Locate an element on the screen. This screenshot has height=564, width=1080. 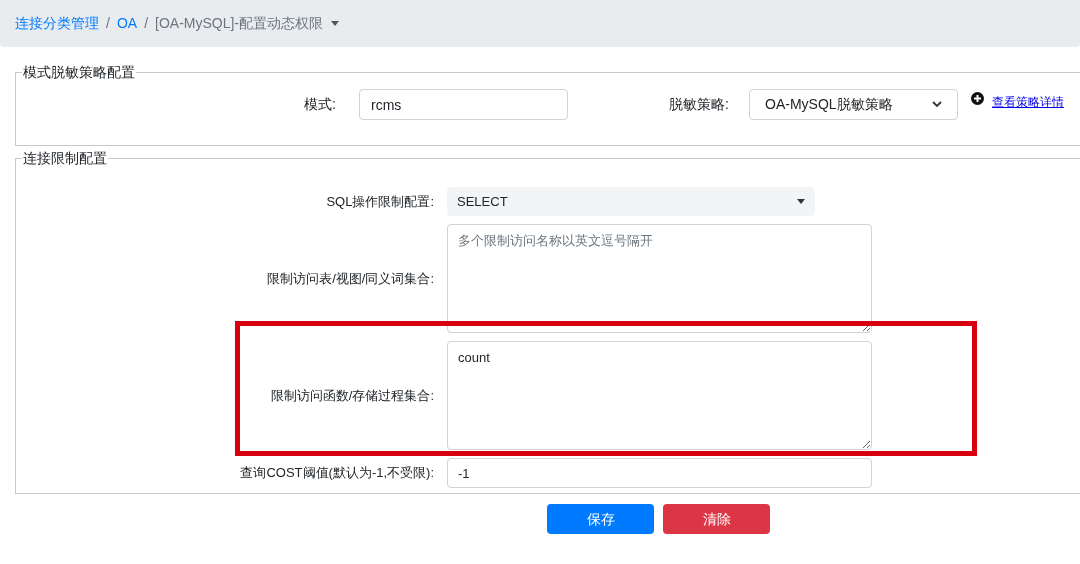
input-field: -1 is located at coordinates (659, 473).